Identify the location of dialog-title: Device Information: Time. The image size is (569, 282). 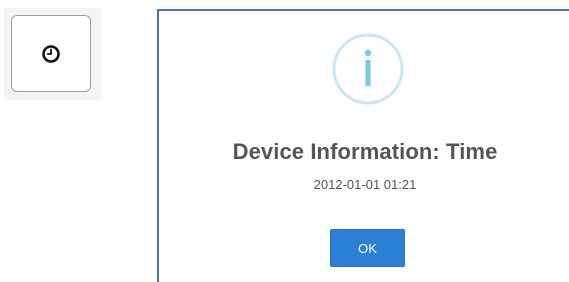
(365, 151).